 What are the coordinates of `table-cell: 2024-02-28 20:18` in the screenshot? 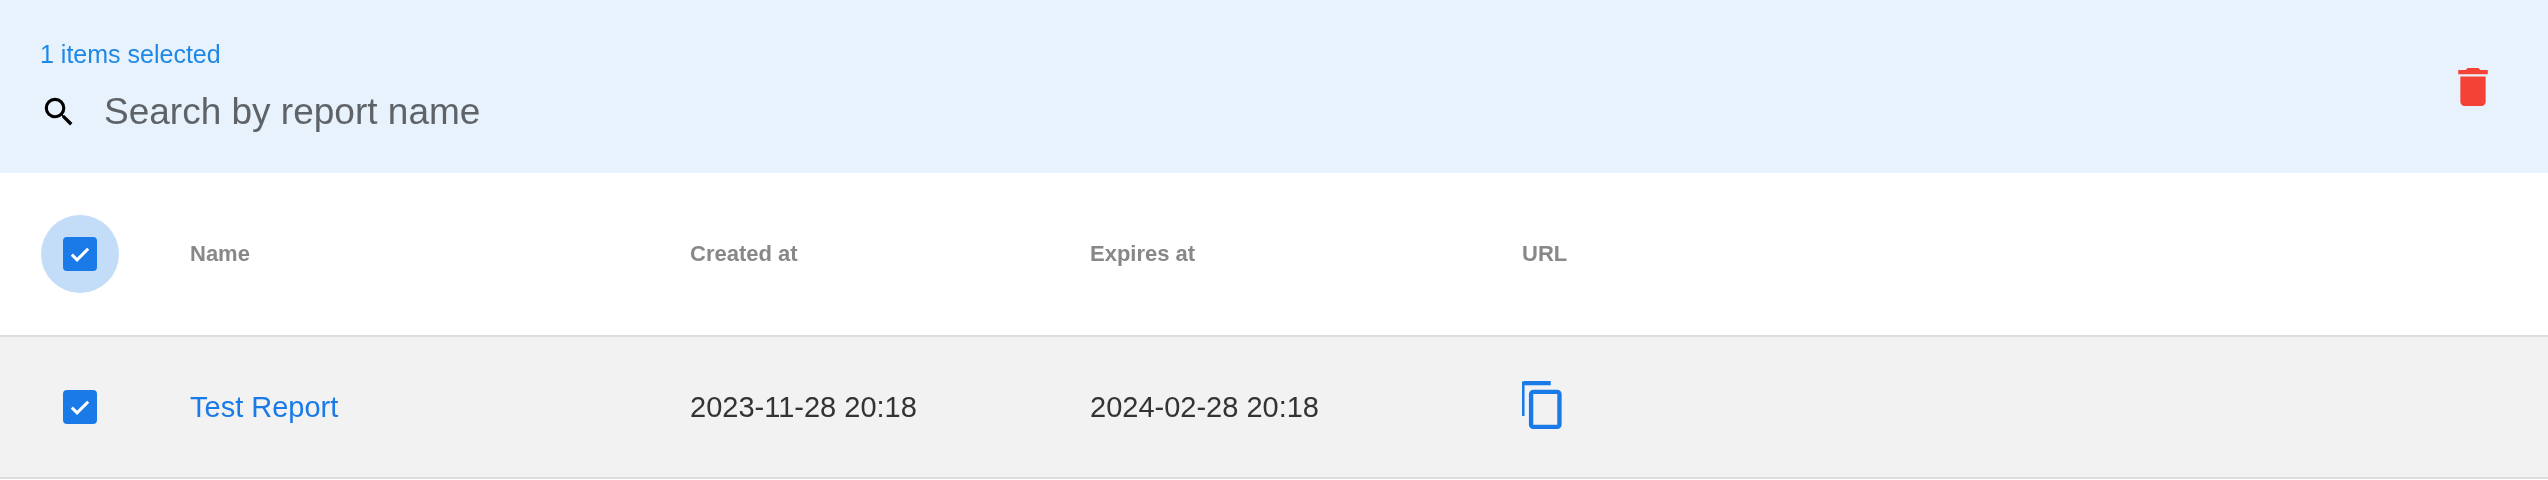 It's located at (1204, 406).